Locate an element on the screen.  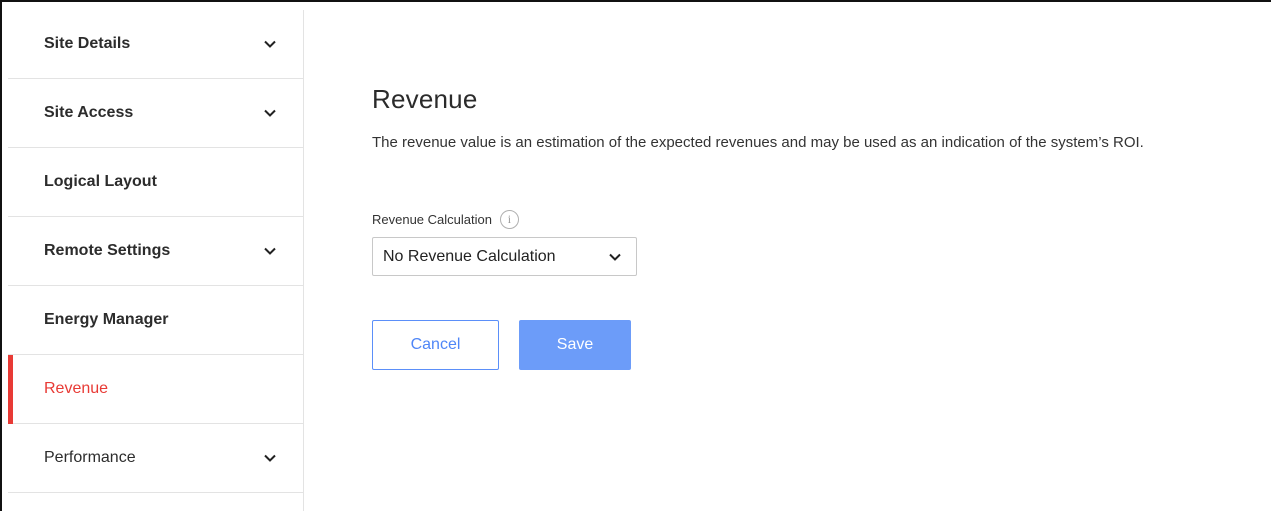
sidebar-item-performance: Performance is located at coordinates (155, 458).